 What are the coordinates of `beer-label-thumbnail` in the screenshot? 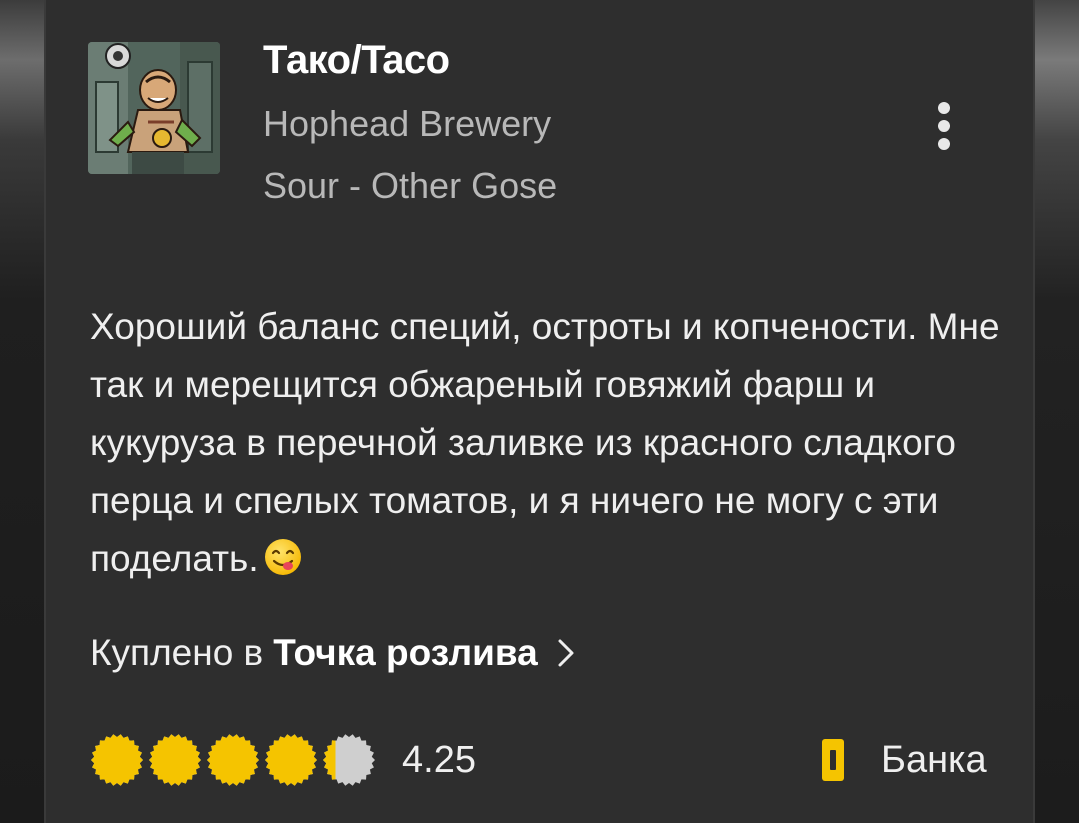 It's located at (154, 108).